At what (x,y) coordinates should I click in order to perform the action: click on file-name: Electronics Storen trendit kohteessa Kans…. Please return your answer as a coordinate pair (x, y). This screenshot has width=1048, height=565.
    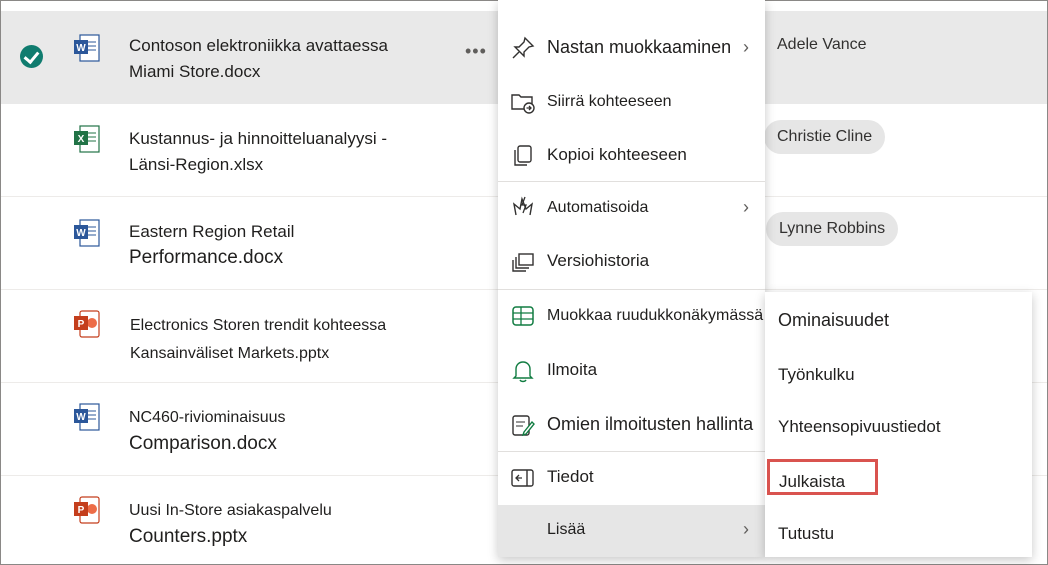
    Looking at the image, I should click on (258, 340).